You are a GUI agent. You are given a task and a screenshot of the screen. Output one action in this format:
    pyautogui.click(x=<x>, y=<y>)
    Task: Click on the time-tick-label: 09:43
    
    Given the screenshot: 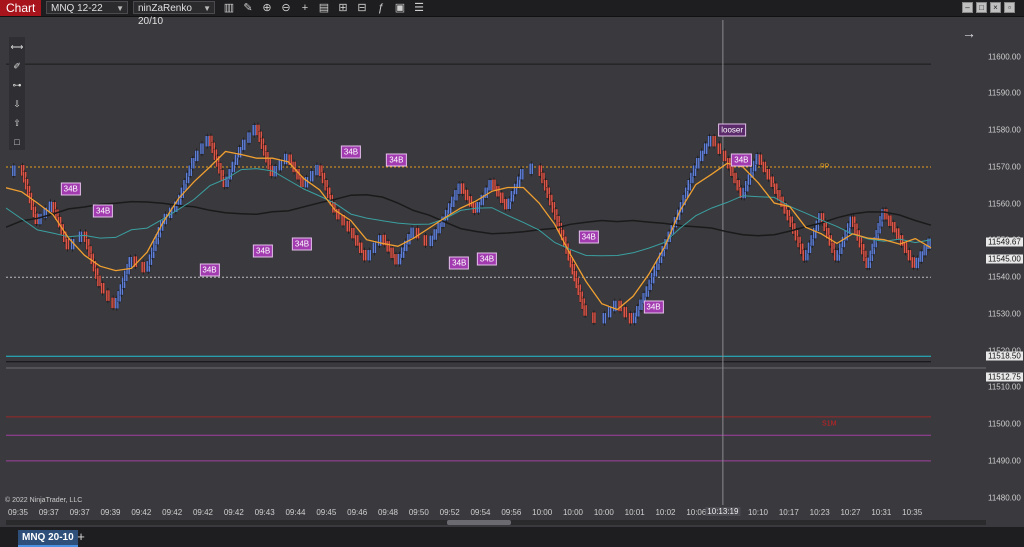 What is the action you would take?
    pyautogui.click(x=264, y=512)
    